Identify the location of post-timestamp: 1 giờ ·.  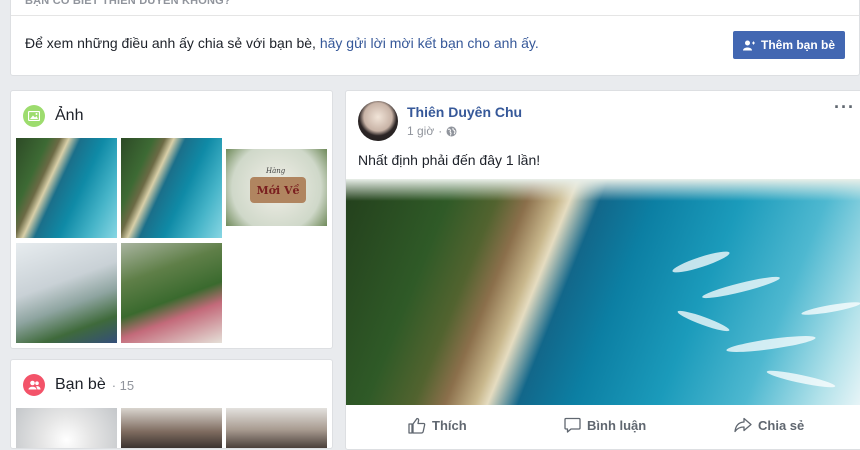
(432, 131).